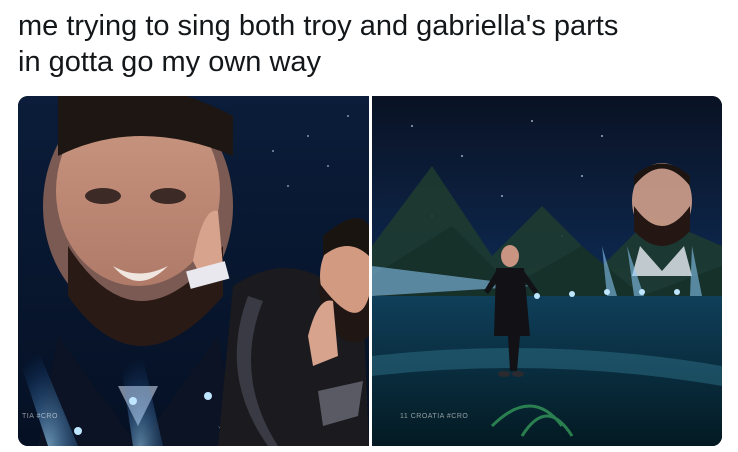 This screenshot has width=738, height=452. I want to click on broadcast-tag: TIA #CRO, so click(40, 416).